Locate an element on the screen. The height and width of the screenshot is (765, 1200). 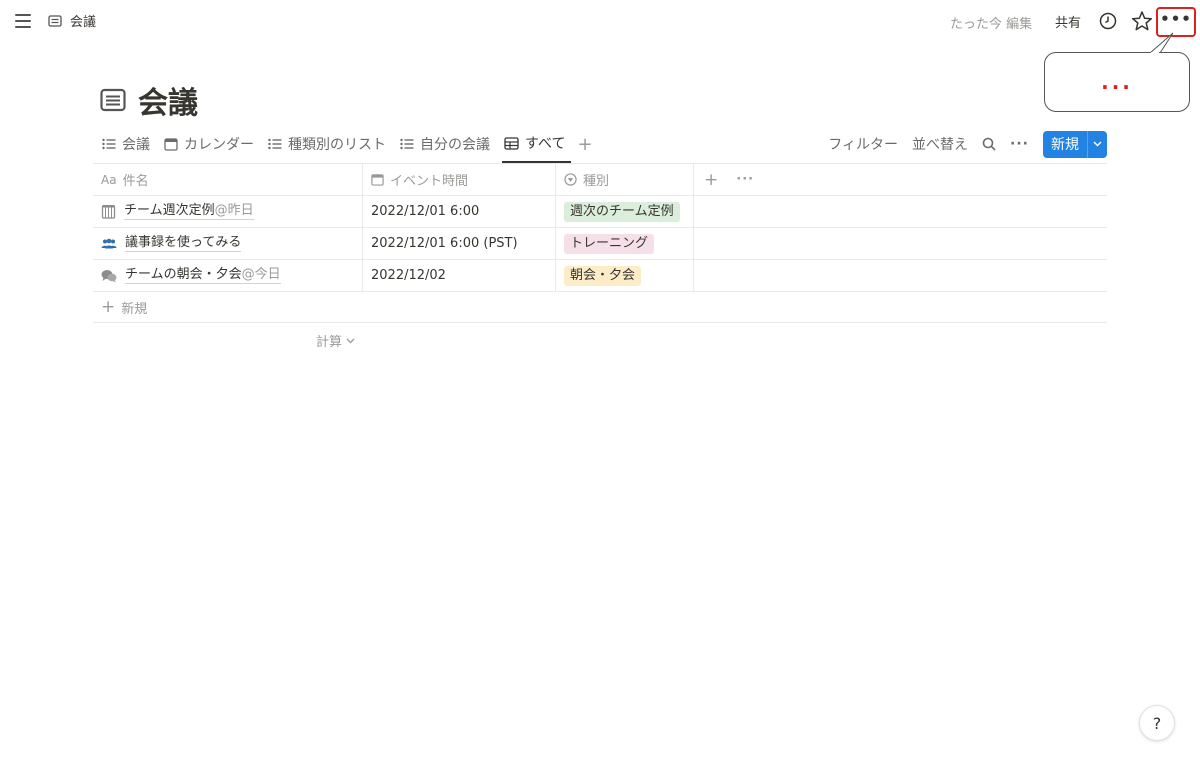
share-button: 共有 is located at coordinates (1068, 21).